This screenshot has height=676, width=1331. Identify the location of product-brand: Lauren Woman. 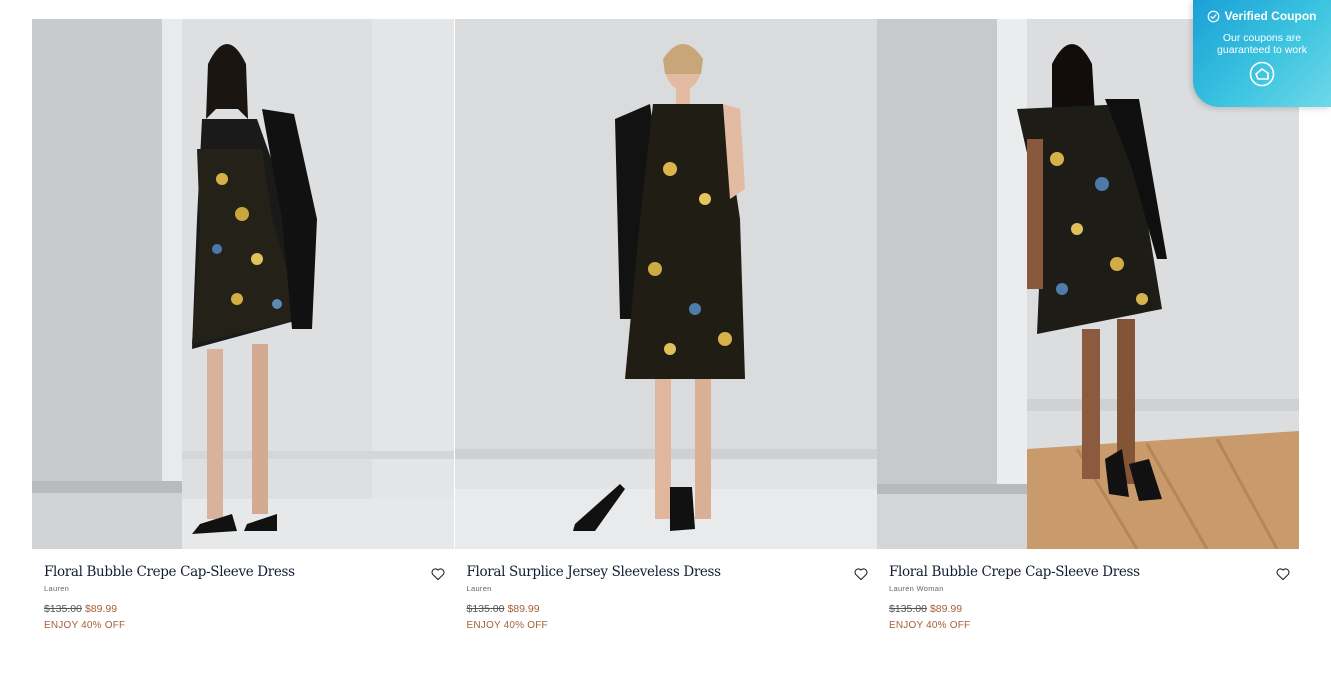
(916, 588).